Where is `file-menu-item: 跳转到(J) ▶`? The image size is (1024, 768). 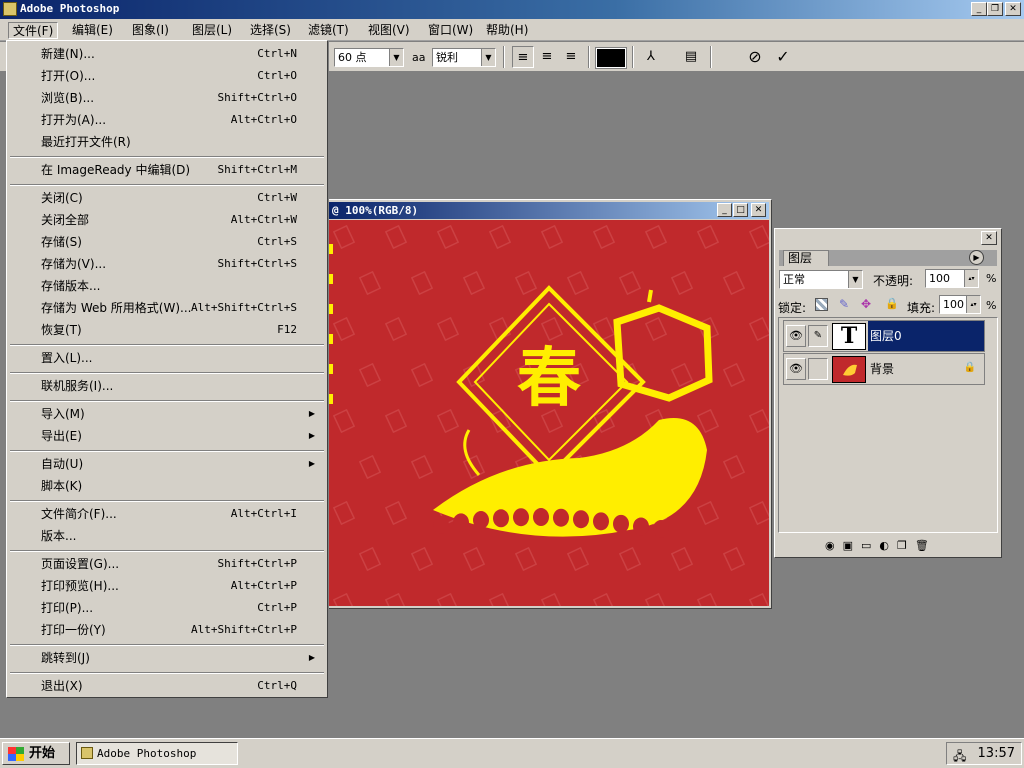 file-menu-item: 跳转到(J) ▶ is located at coordinates (167, 658).